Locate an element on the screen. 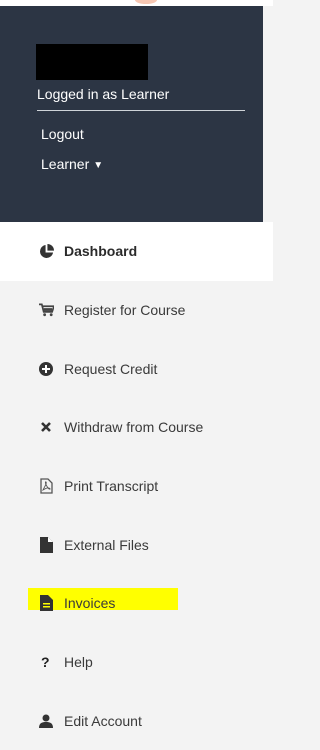 This screenshot has width=320, height=750. sidebar-item-label: Withdraw from Course is located at coordinates (133, 427).